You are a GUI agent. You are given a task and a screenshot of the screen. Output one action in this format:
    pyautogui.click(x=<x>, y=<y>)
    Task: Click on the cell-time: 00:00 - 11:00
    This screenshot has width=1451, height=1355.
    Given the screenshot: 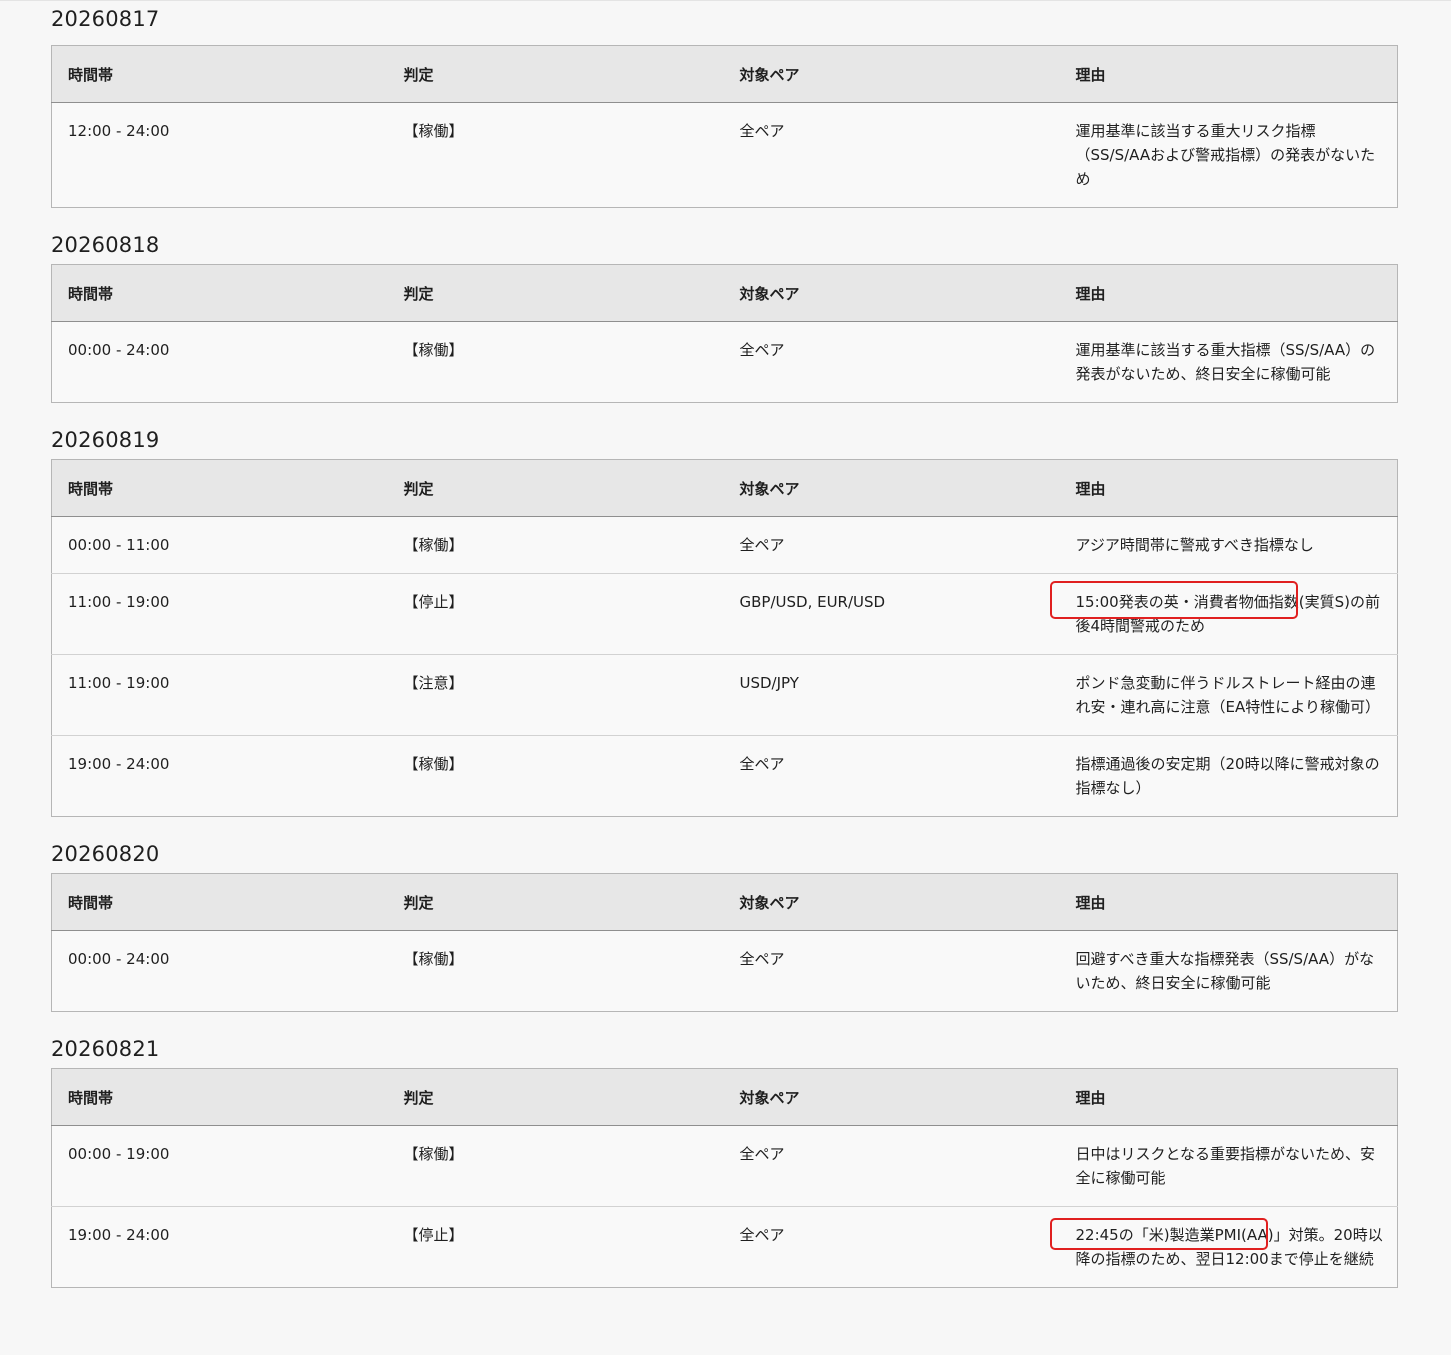 What is the action you would take?
    pyautogui.click(x=119, y=545)
    